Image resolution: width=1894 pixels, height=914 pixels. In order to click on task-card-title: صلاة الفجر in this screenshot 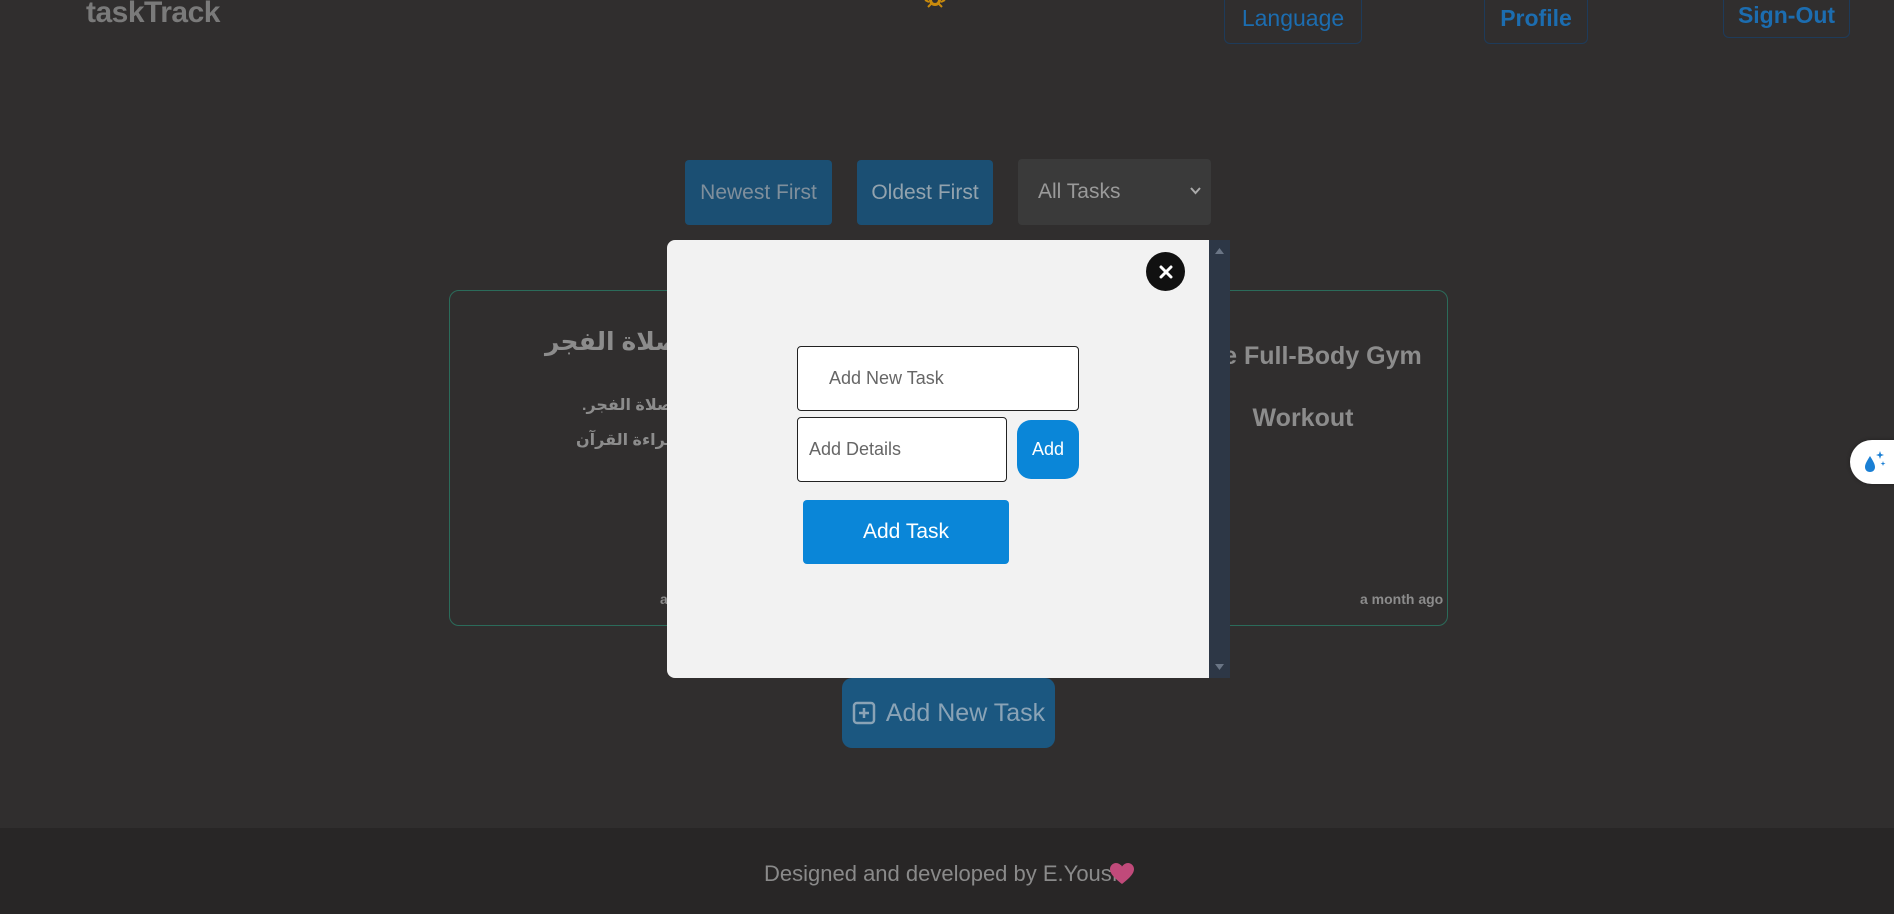, I will do `click(612, 342)`.